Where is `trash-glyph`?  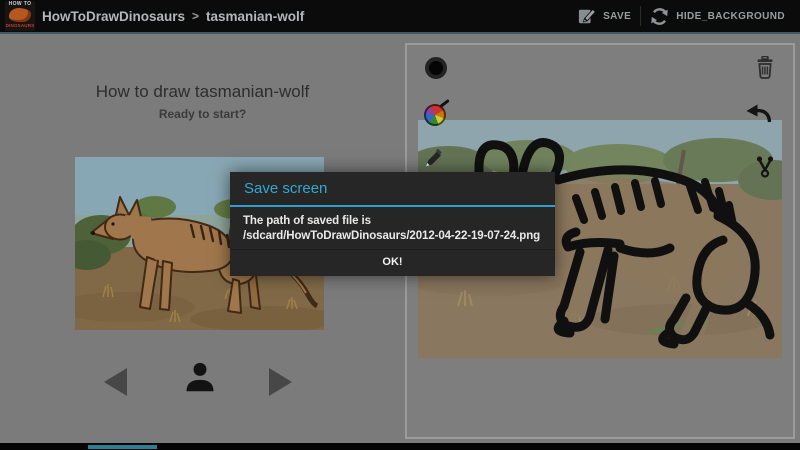 trash-glyph is located at coordinates (765, 67).